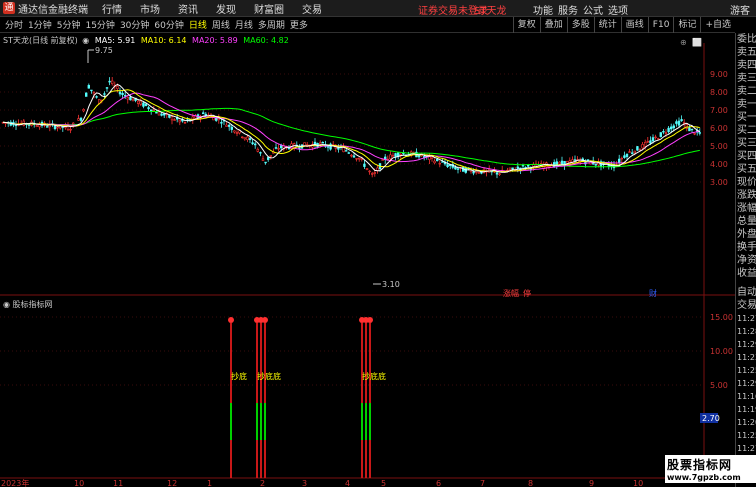 The height and width of the screenshot is (487, 756). Describe the element at coordinates (683, 42) in the screenshot. I see `zoom-icon: ⊕` at that location.